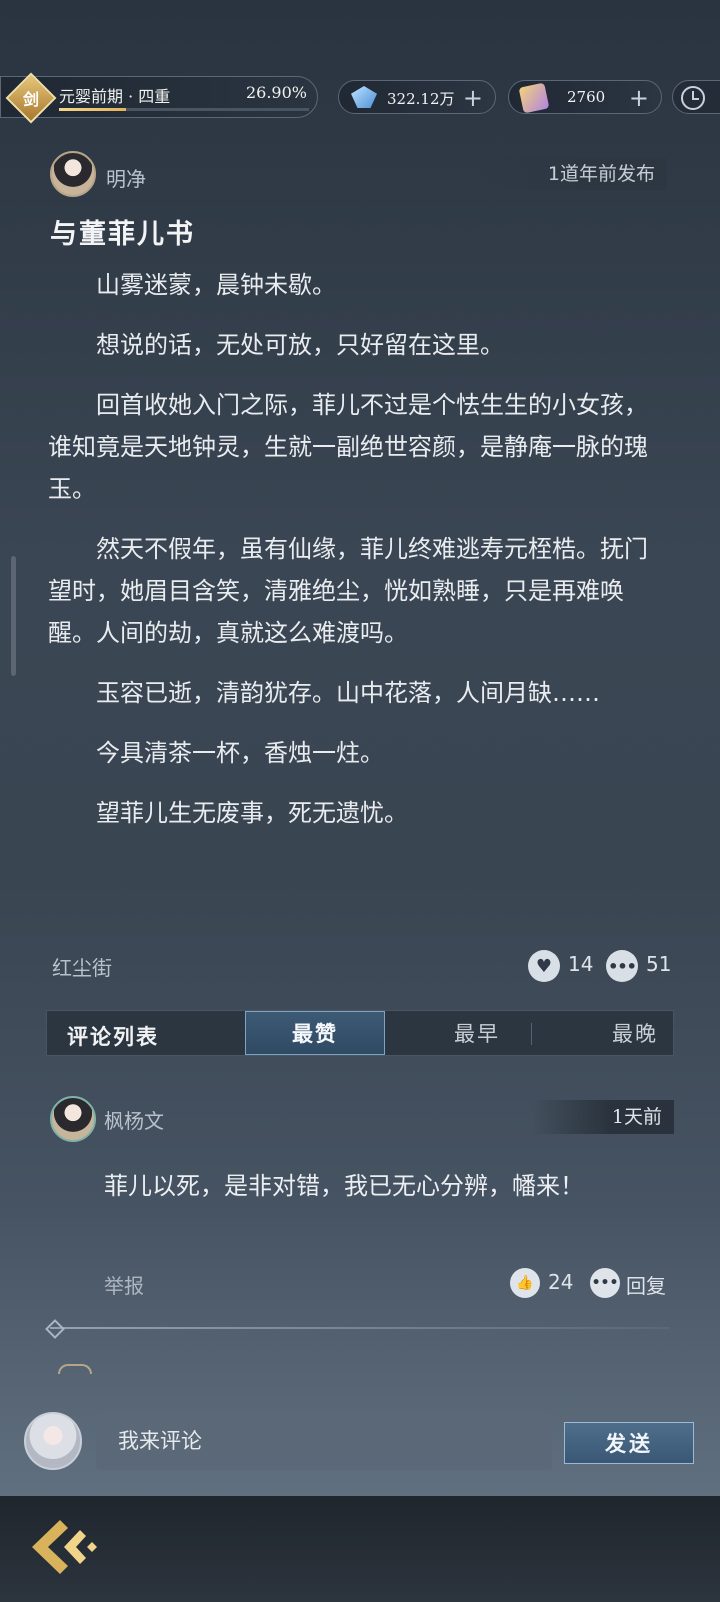  Describe the element at coordinates (324, 1441) in the screenshot. I see `comment-input` at that location.